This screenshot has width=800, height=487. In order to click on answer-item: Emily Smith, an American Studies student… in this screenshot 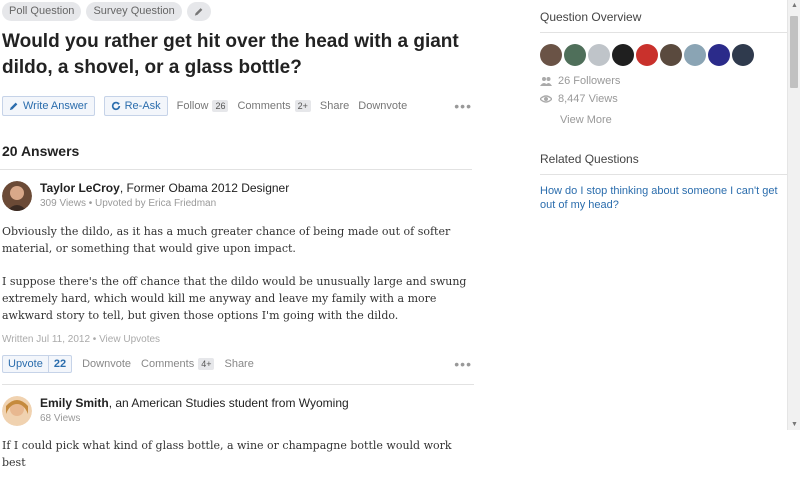, I will do `click(240, 433)`.